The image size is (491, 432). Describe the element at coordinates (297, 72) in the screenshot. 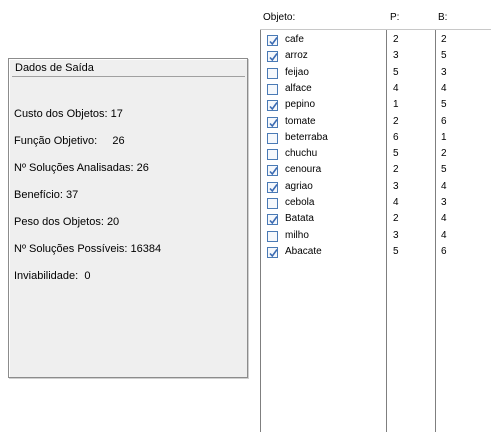

I see `object-name: feijao` at that location.